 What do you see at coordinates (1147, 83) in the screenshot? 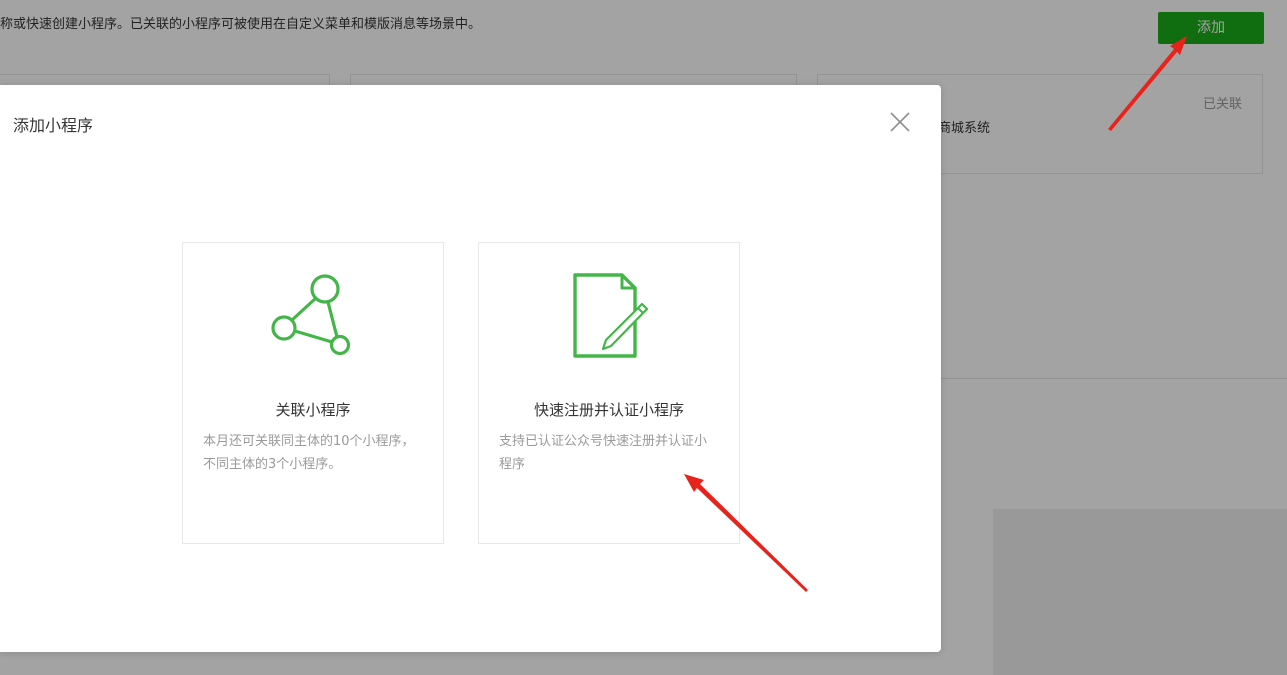
I see `arrow-to-add-button` at bounding box center [1147, 83].